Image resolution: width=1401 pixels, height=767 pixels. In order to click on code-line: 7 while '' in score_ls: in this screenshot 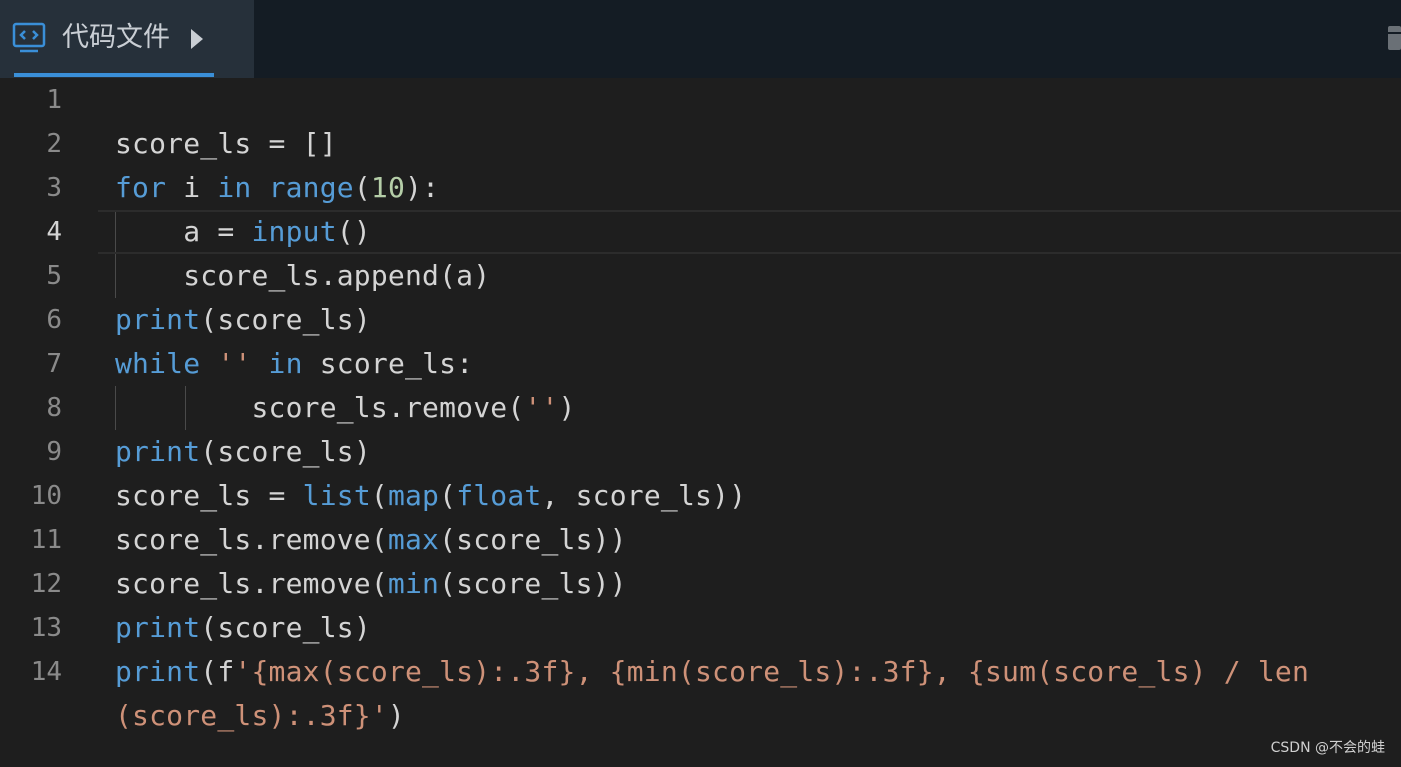, I will do `click(700, 364)`.